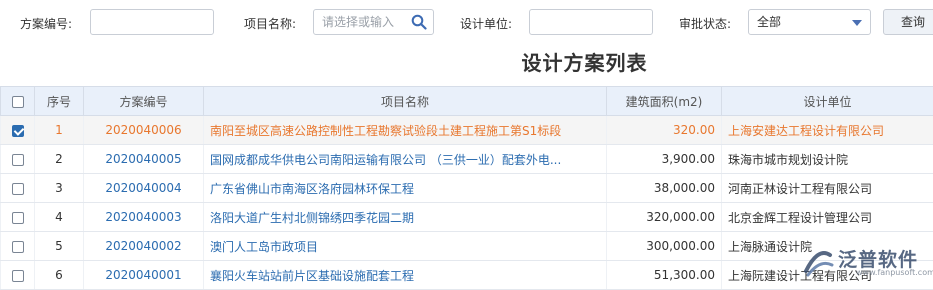 This screenshot has height=290, width=933. I want to click on row-seq: 1, so click(59, 130).